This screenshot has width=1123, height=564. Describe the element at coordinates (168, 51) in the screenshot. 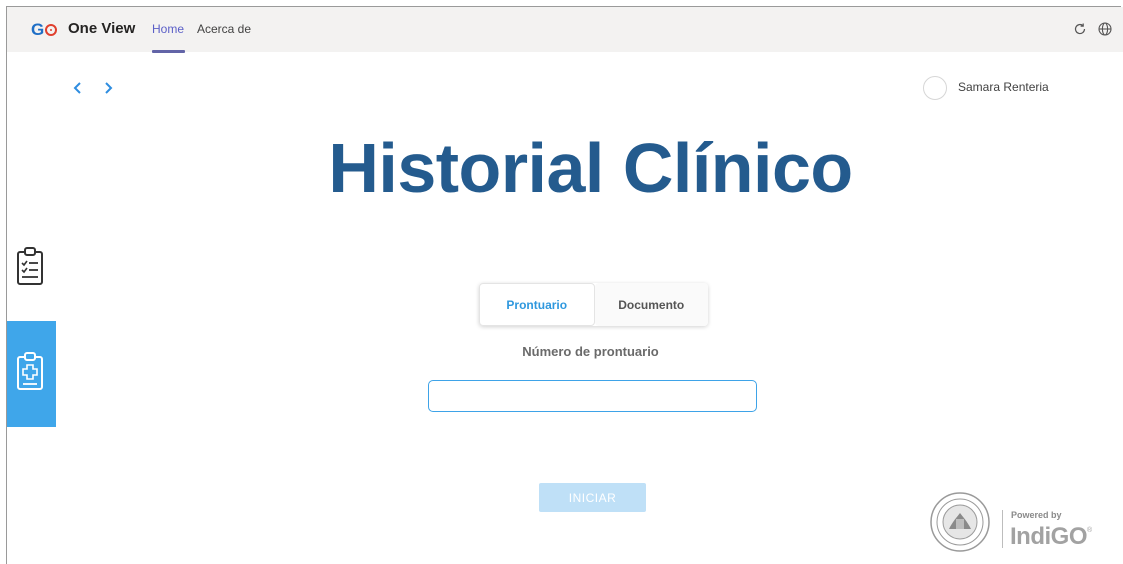

I see `active-tab-indicator` at that location.